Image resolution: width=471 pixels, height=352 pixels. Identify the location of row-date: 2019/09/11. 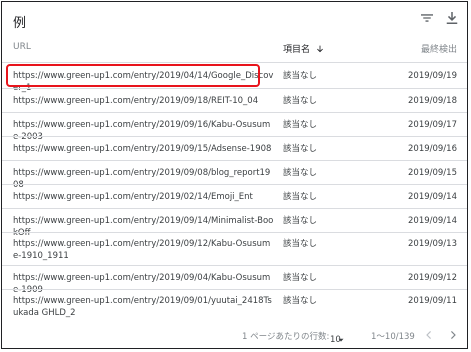
(432, 301).